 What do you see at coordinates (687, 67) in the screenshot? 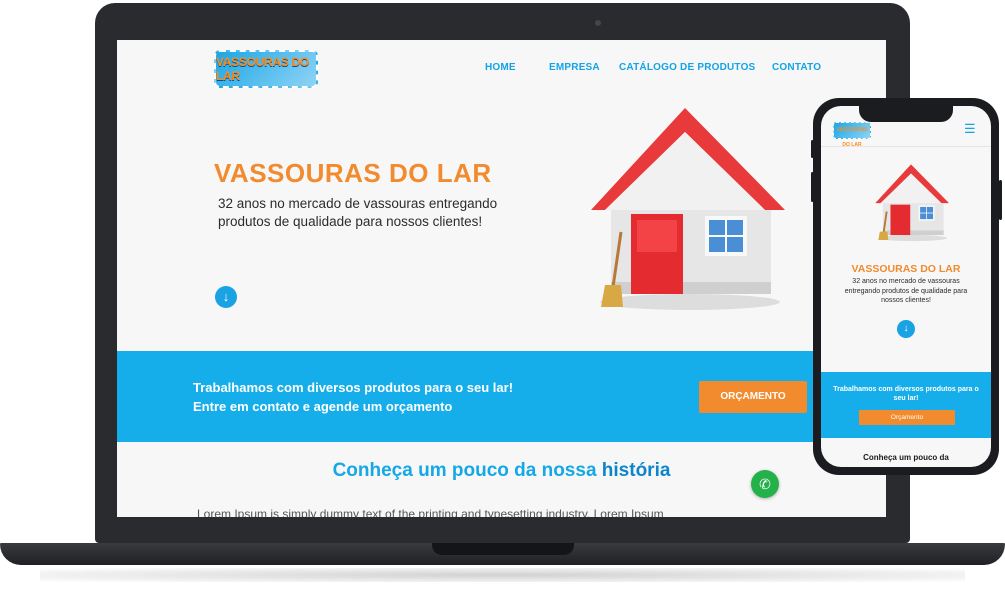
I see `nav-catalogo: CATÁLOGO DE PRODUTOS` at bounding box center [687, 67].